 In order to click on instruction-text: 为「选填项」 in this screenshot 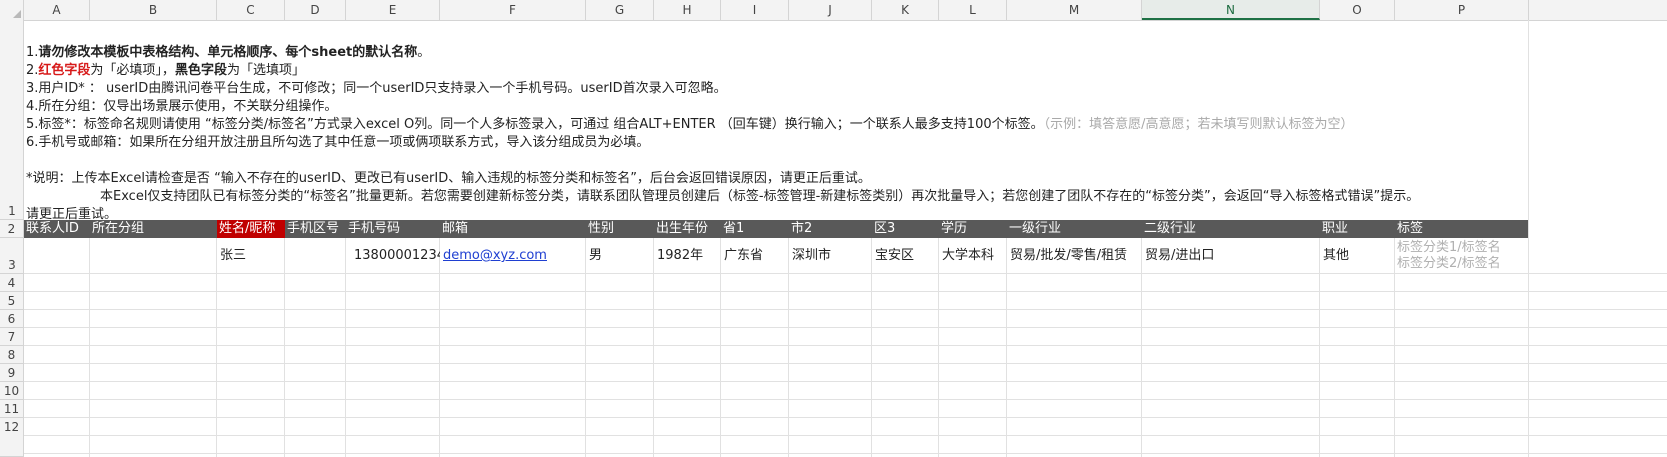, I will do `click(265, 70)`.